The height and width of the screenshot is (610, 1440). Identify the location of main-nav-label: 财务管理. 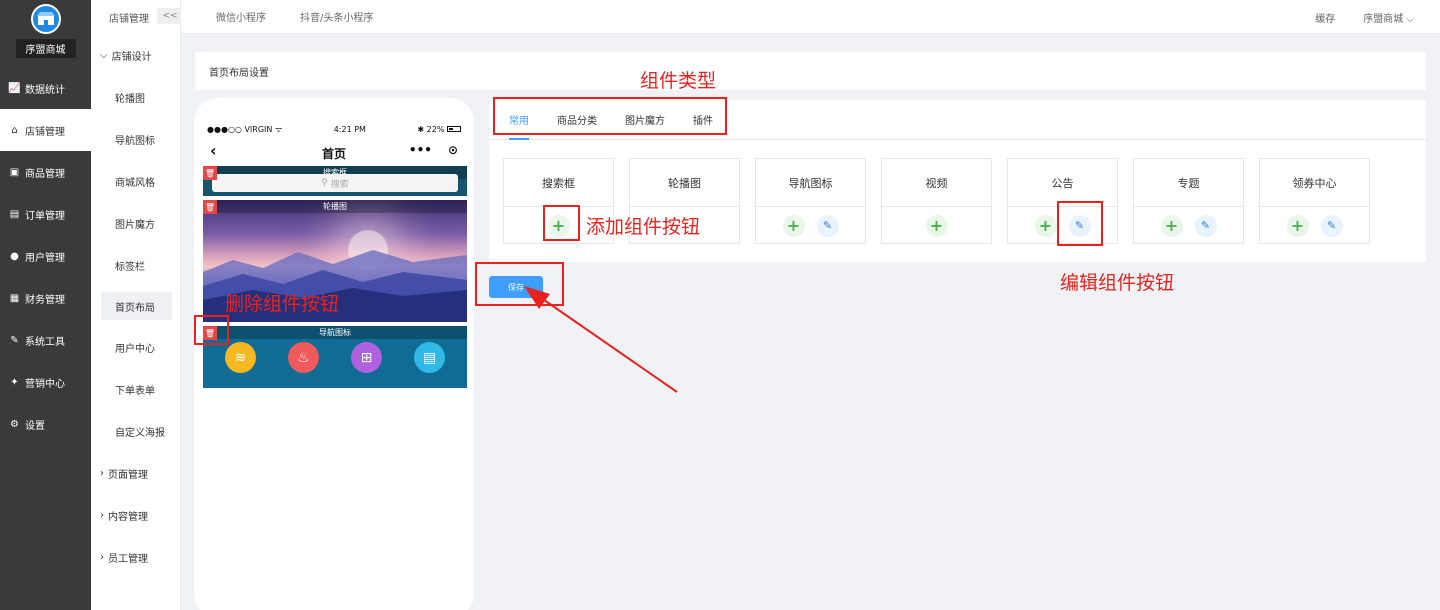
(45, 300).